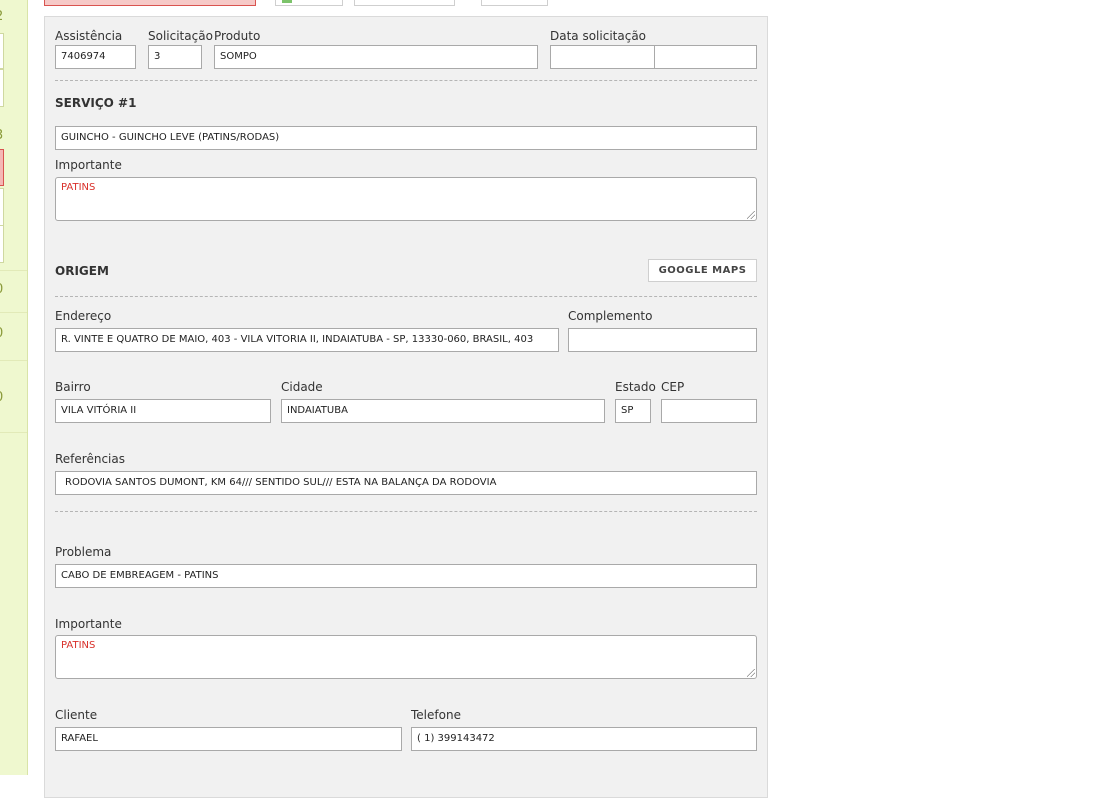  What do you see at coordinates (78, 187) in the screenshot?
I see `servico-importante-text: PATINS` at bounding box center [78, 187].